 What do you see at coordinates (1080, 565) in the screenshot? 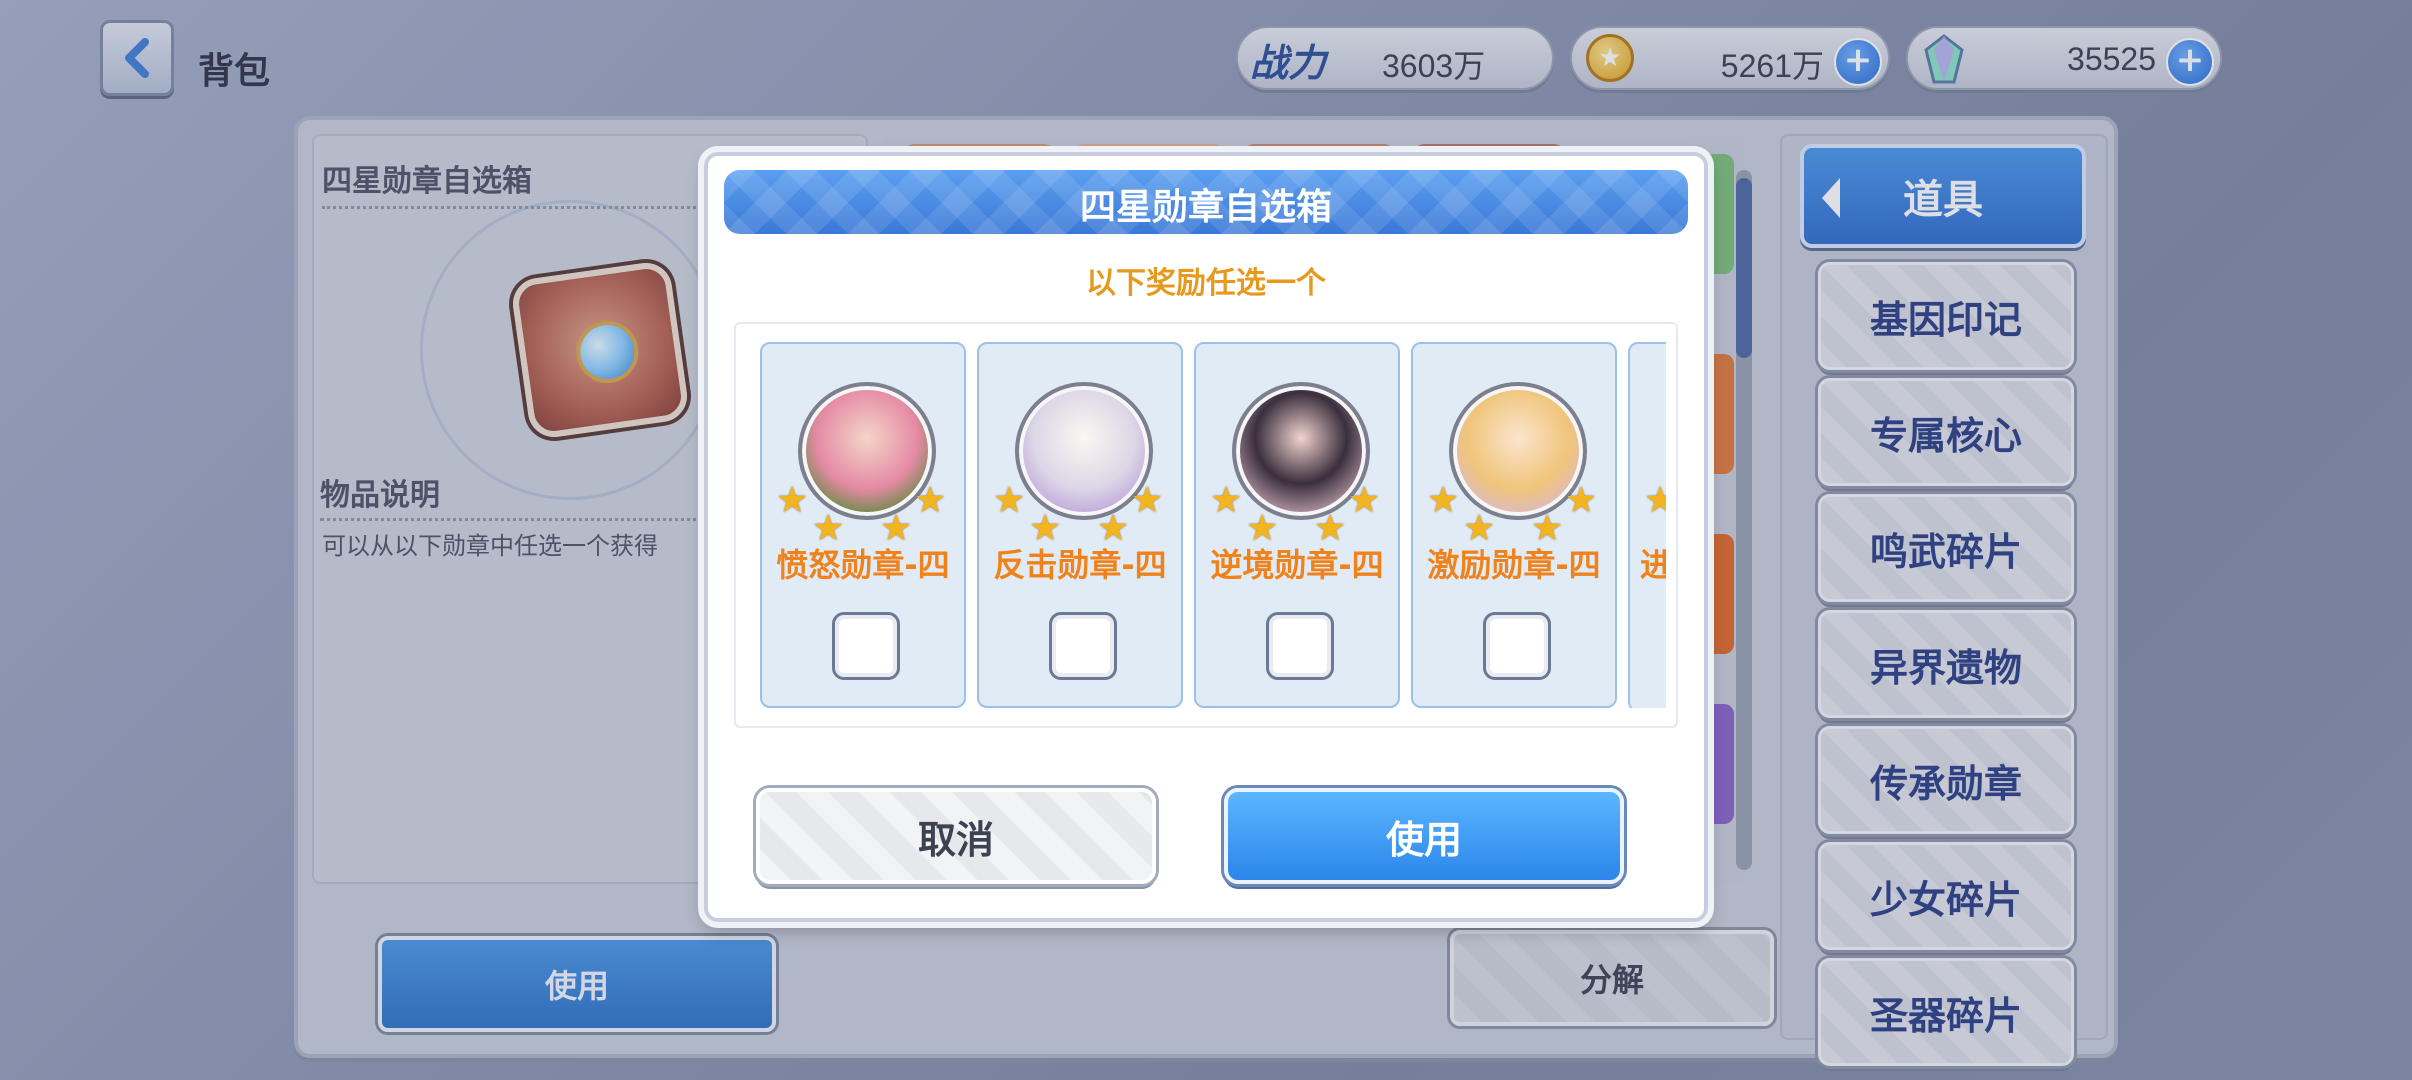
I see `reward-name: 反击勋章-四` at bounding box center [1080, 565].